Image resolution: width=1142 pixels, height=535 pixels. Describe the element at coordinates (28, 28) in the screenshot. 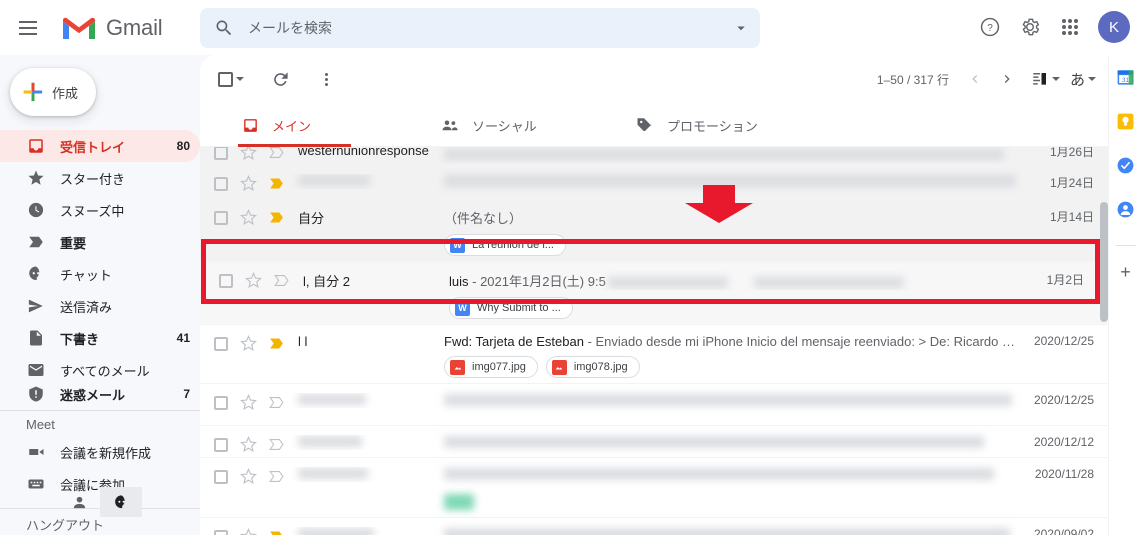

I see `hamburger-icon` at that location.